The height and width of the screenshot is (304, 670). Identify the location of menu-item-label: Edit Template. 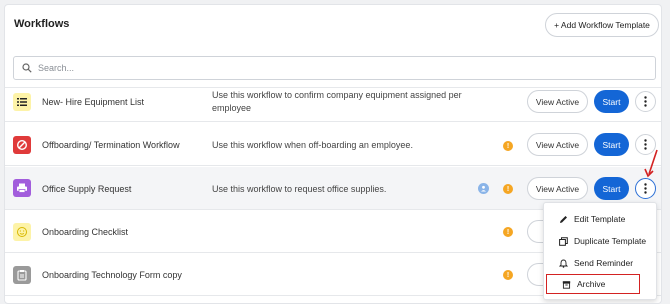
(600, 219).